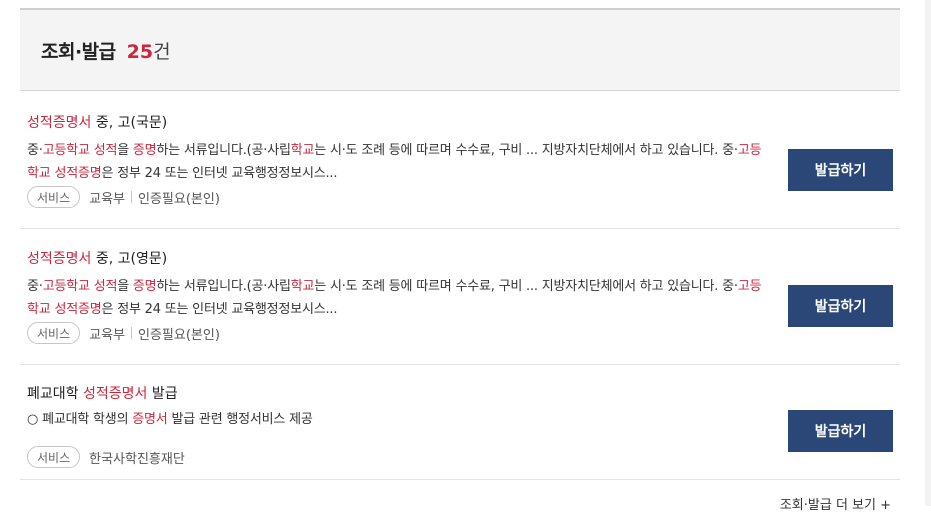  What do you see at coordinates (240, 419) in the screenshot?
I see `desc-text: 발급 관련 행정서비스 제공` at bounding box center [240, 419].